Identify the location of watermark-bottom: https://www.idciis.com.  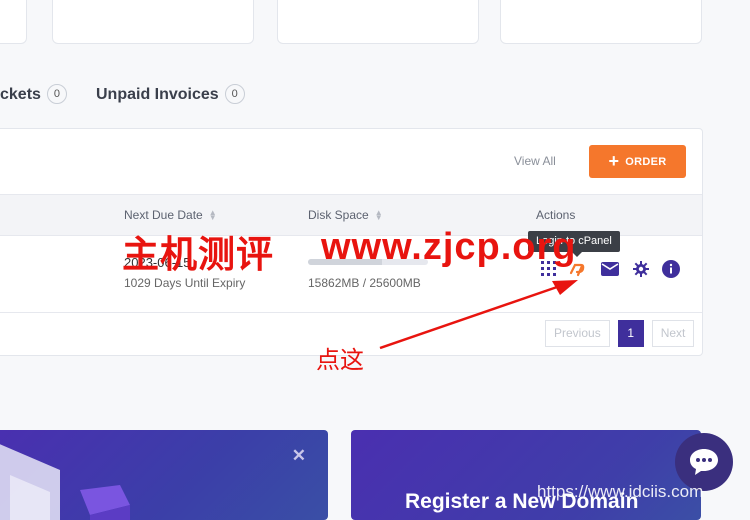
(620, 491).